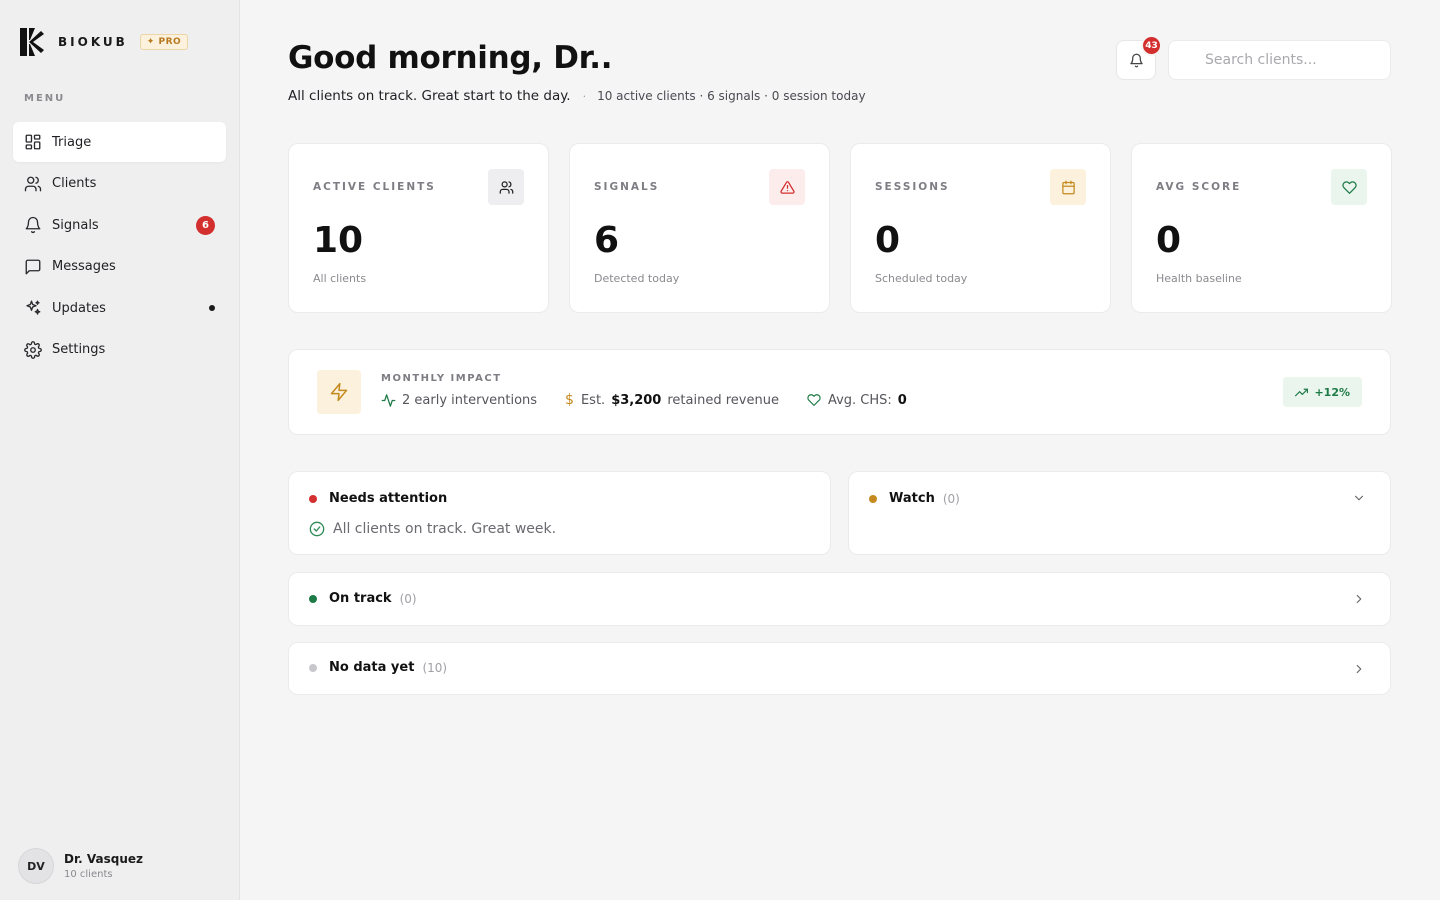 The height and width of the screenshot is (900, 1440). I want to click on group-count: (10), so click(435, 667).